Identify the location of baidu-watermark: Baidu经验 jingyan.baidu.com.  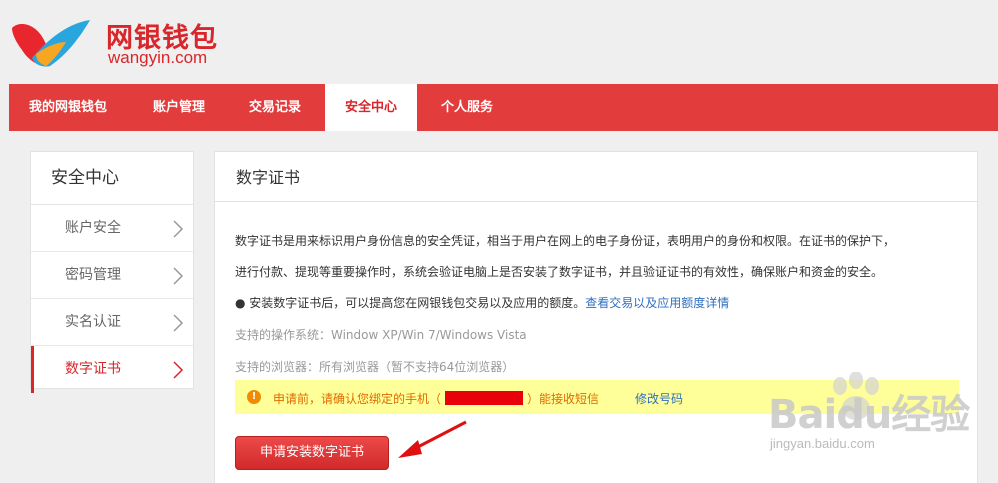
(878, 417).